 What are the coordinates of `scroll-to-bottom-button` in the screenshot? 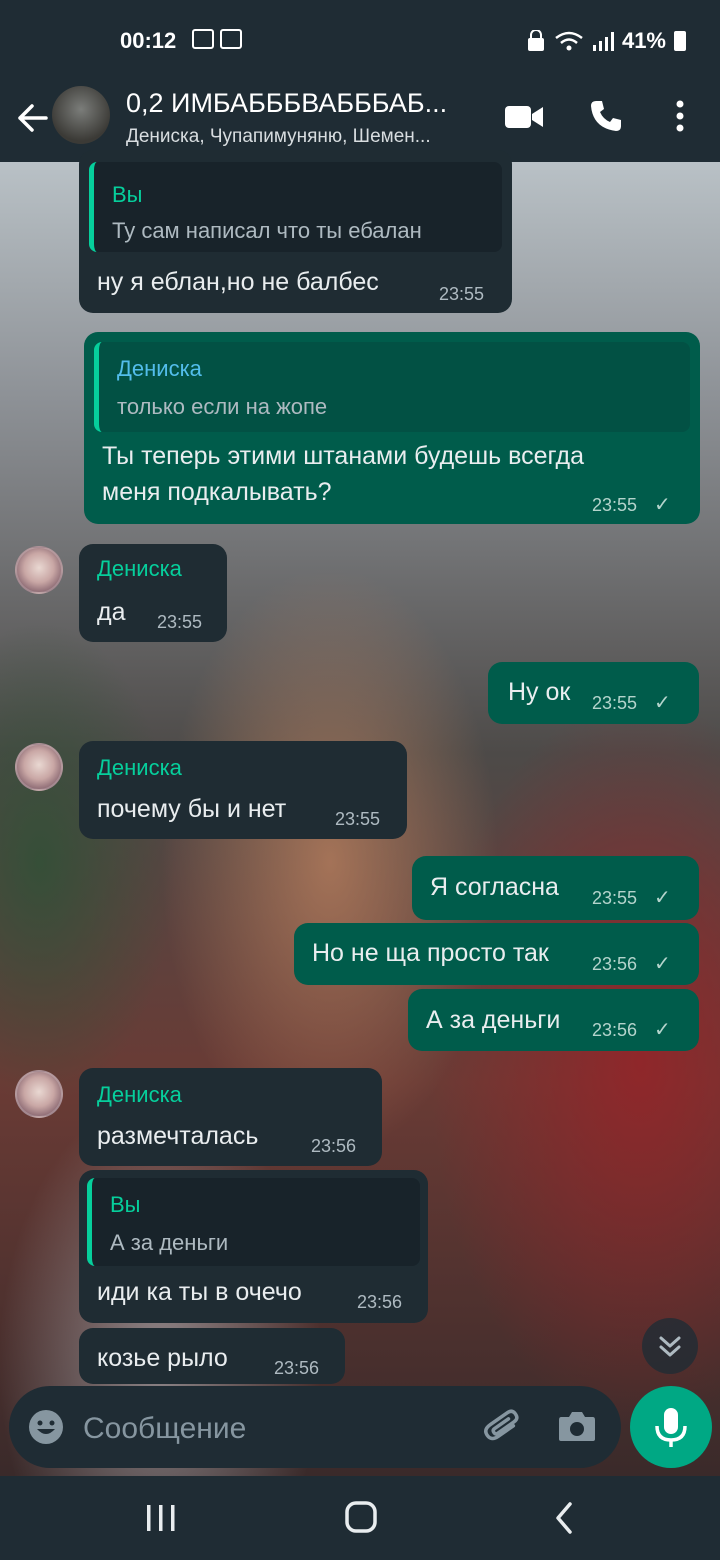 It's located at (670, 1346).